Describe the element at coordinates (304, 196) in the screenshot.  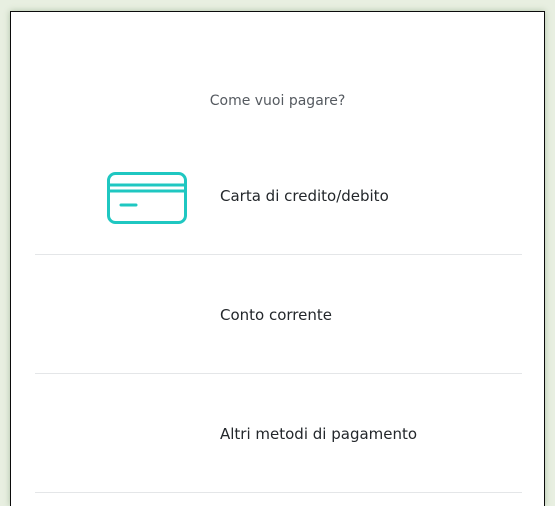
I see `option-label: Carta di credito/debito` at that location.